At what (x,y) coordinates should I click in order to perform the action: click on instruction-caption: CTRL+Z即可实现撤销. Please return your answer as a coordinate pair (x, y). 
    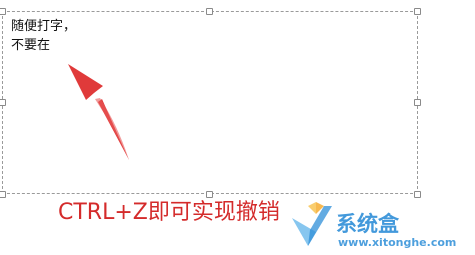
    Looking at the image, I should click on (169, 212).